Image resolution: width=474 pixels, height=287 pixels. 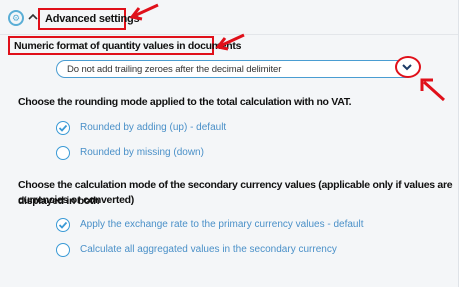 What do you see at coordinates (16, 18) in the screenshot?
I see `settings-gear-icon: ⚙` at bounding box center [16, 18].